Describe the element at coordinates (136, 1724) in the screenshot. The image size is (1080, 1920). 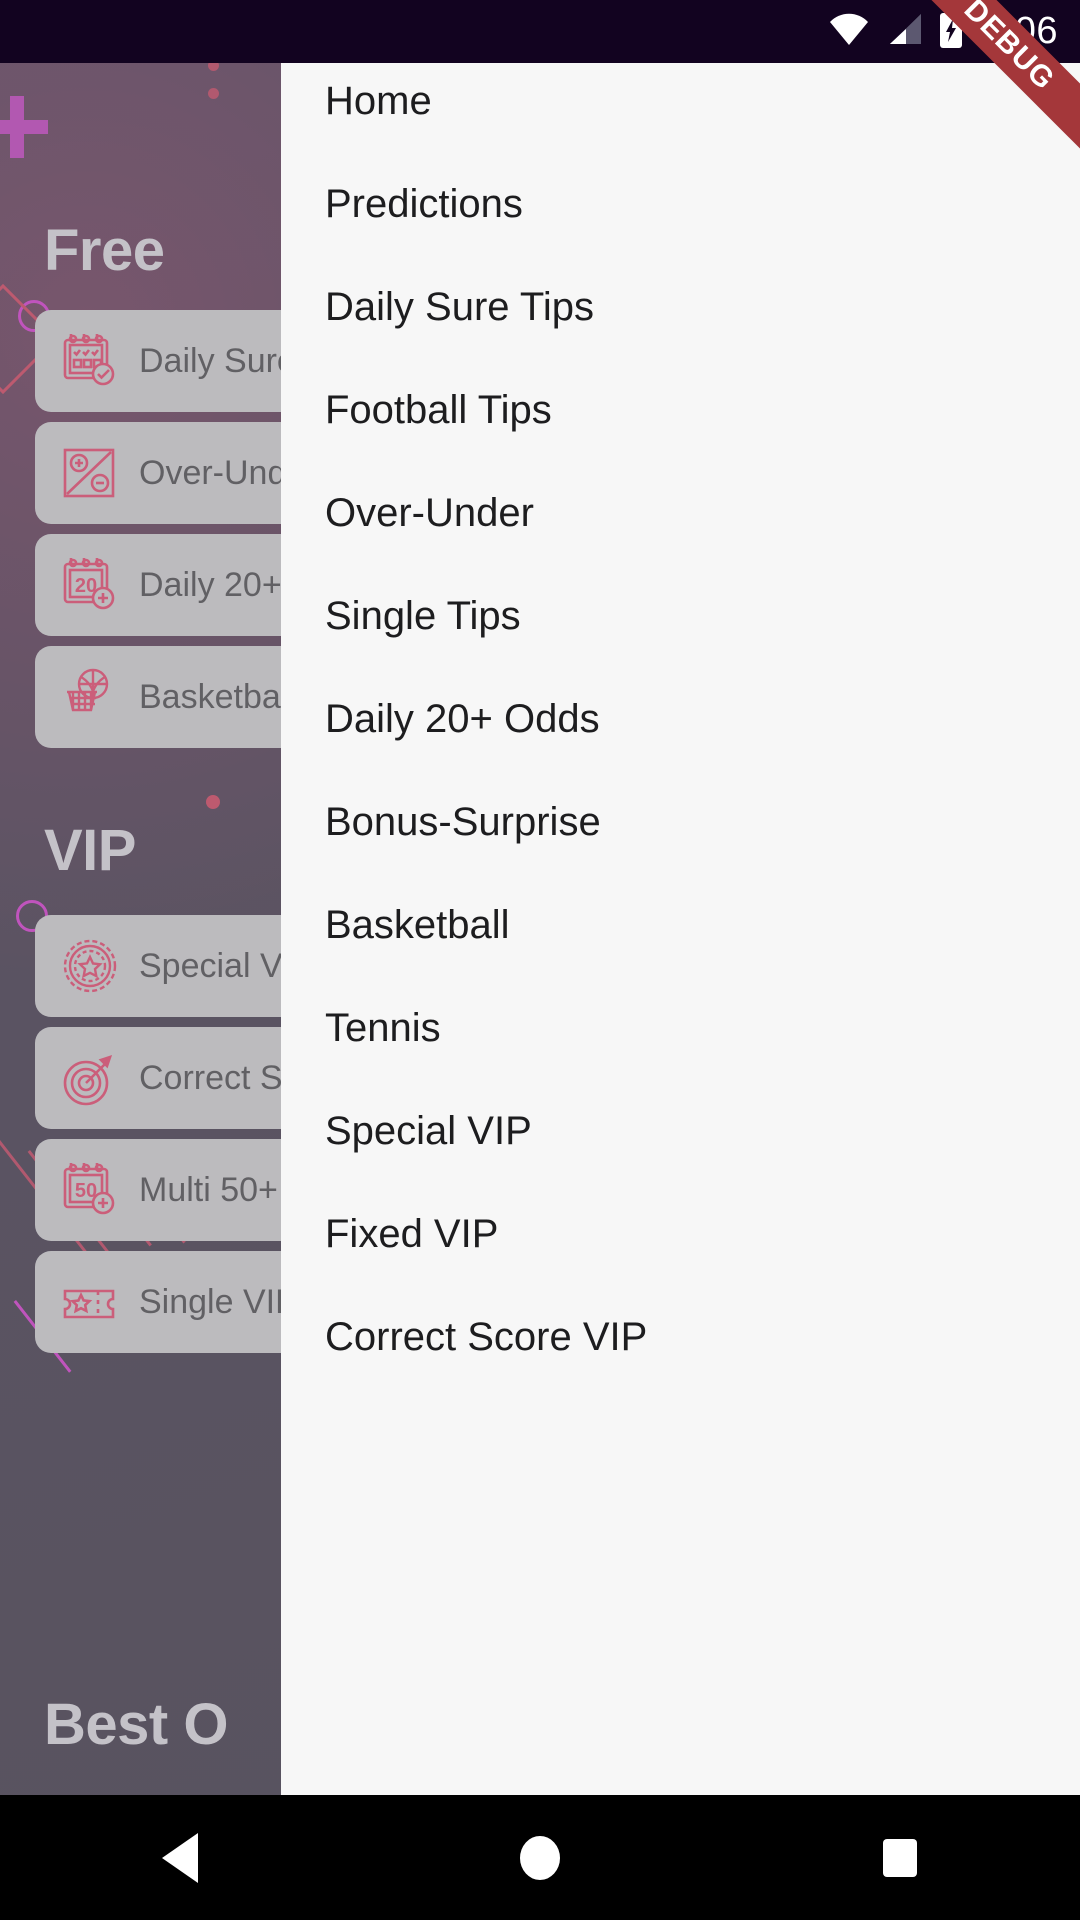
I see `section-heading-best-odds: Best O` at that location.